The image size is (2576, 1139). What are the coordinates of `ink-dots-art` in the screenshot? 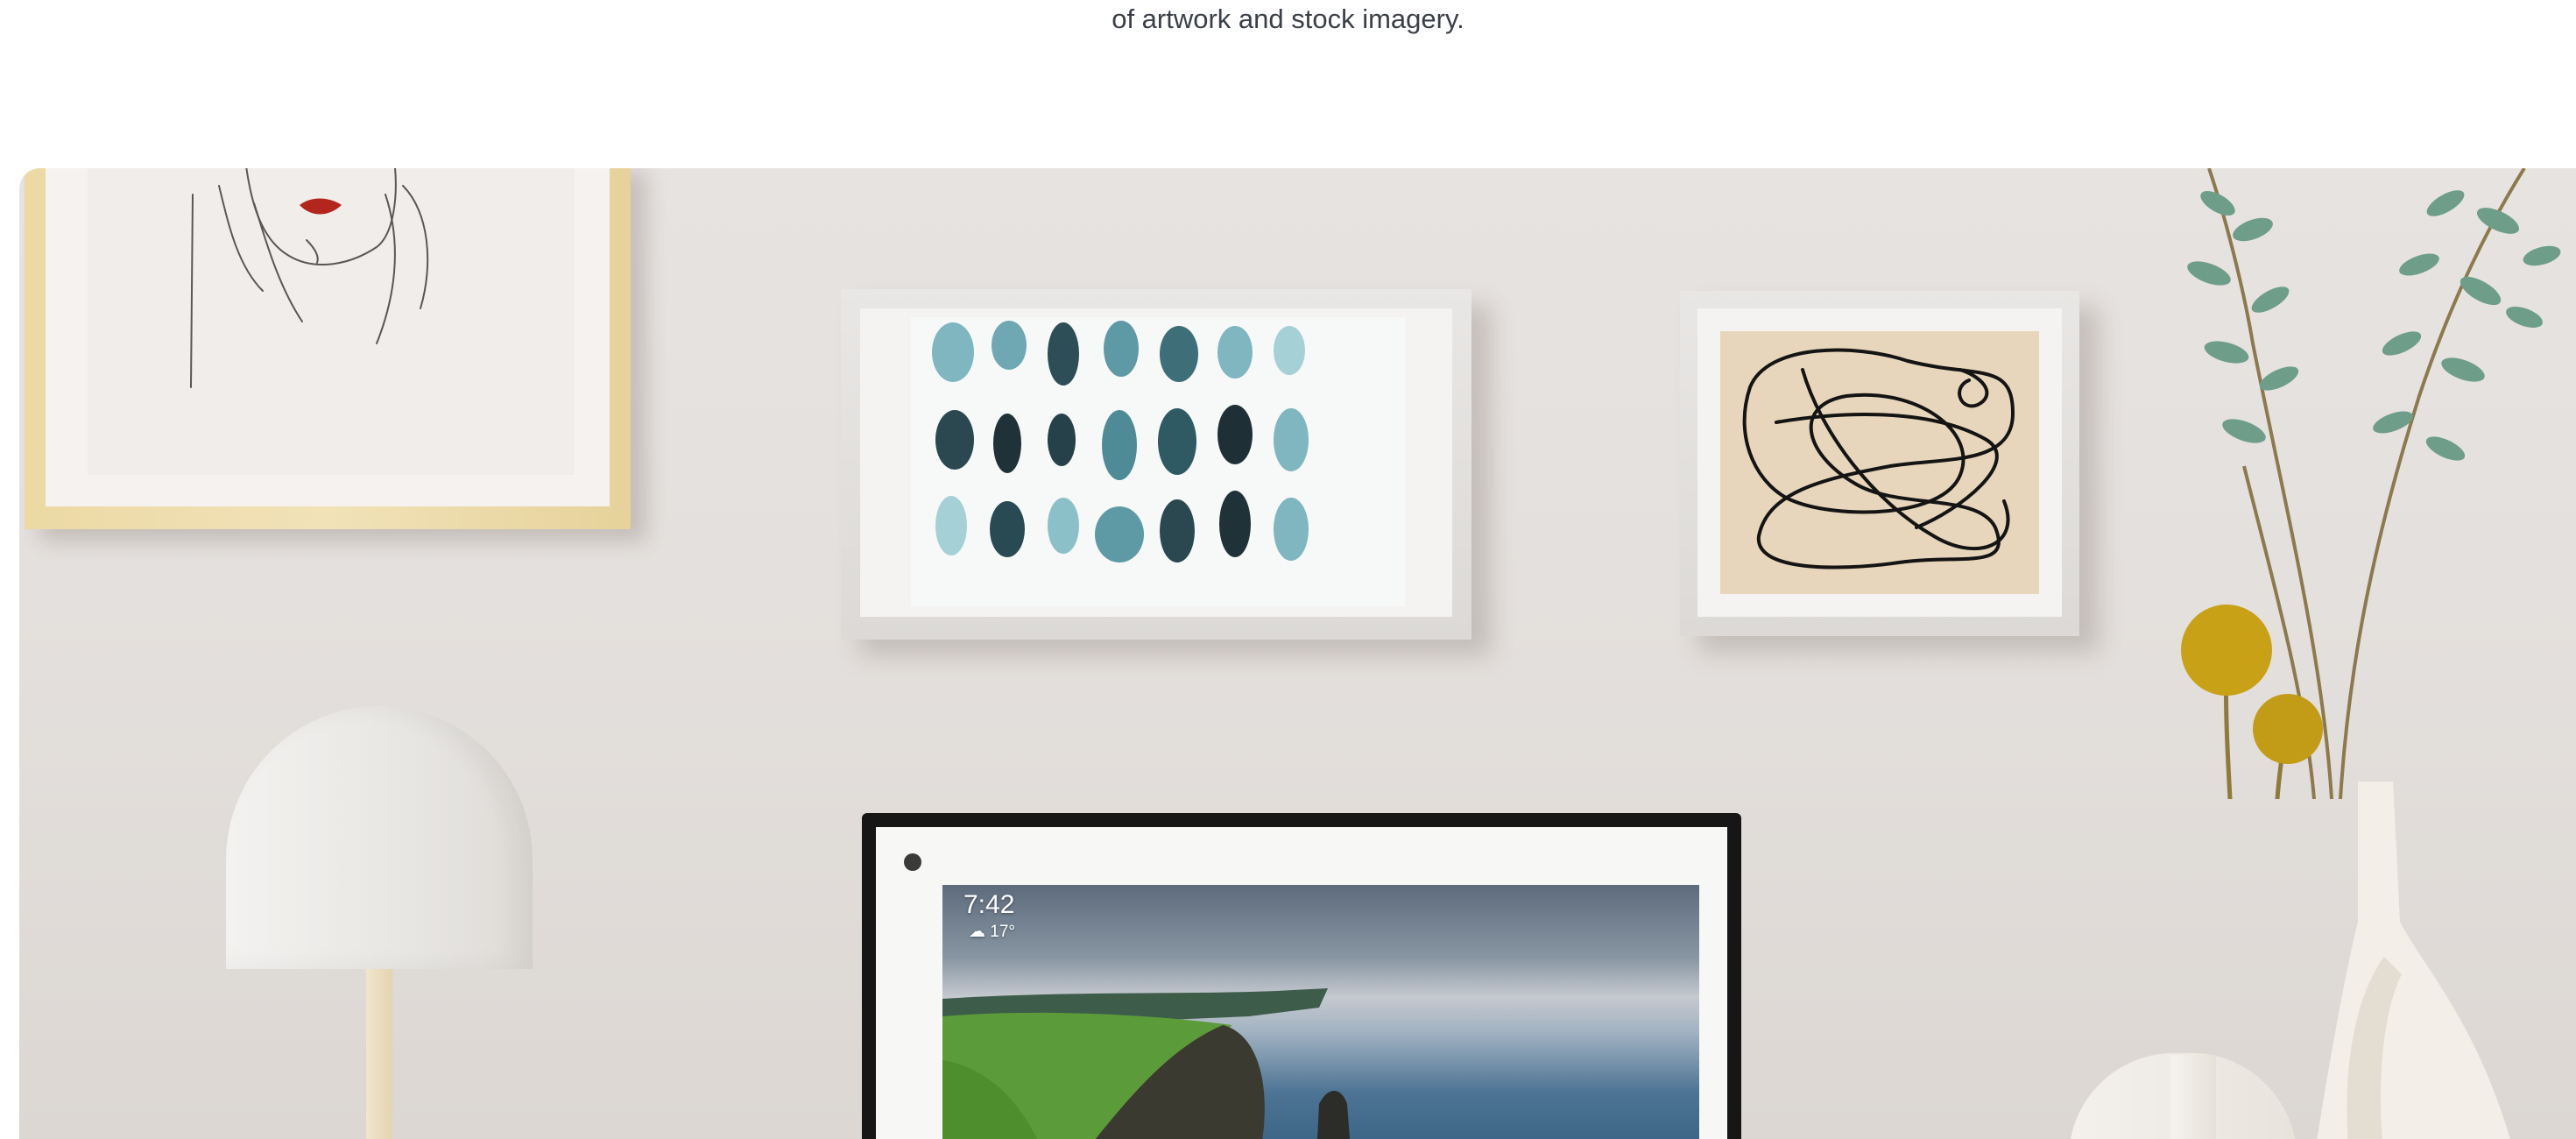 It's located at (1158, 462).